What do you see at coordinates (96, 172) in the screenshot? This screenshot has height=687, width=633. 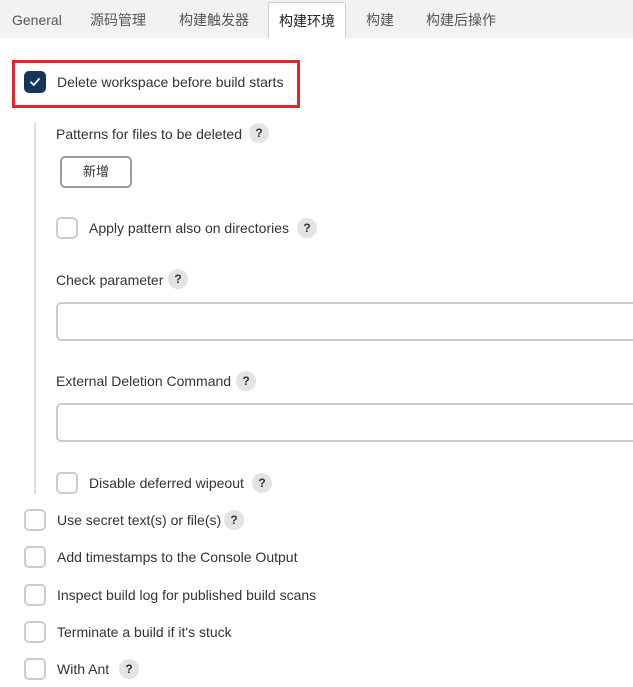 I see `add-pattern-button: 新增` at bounding box center [96, 172].